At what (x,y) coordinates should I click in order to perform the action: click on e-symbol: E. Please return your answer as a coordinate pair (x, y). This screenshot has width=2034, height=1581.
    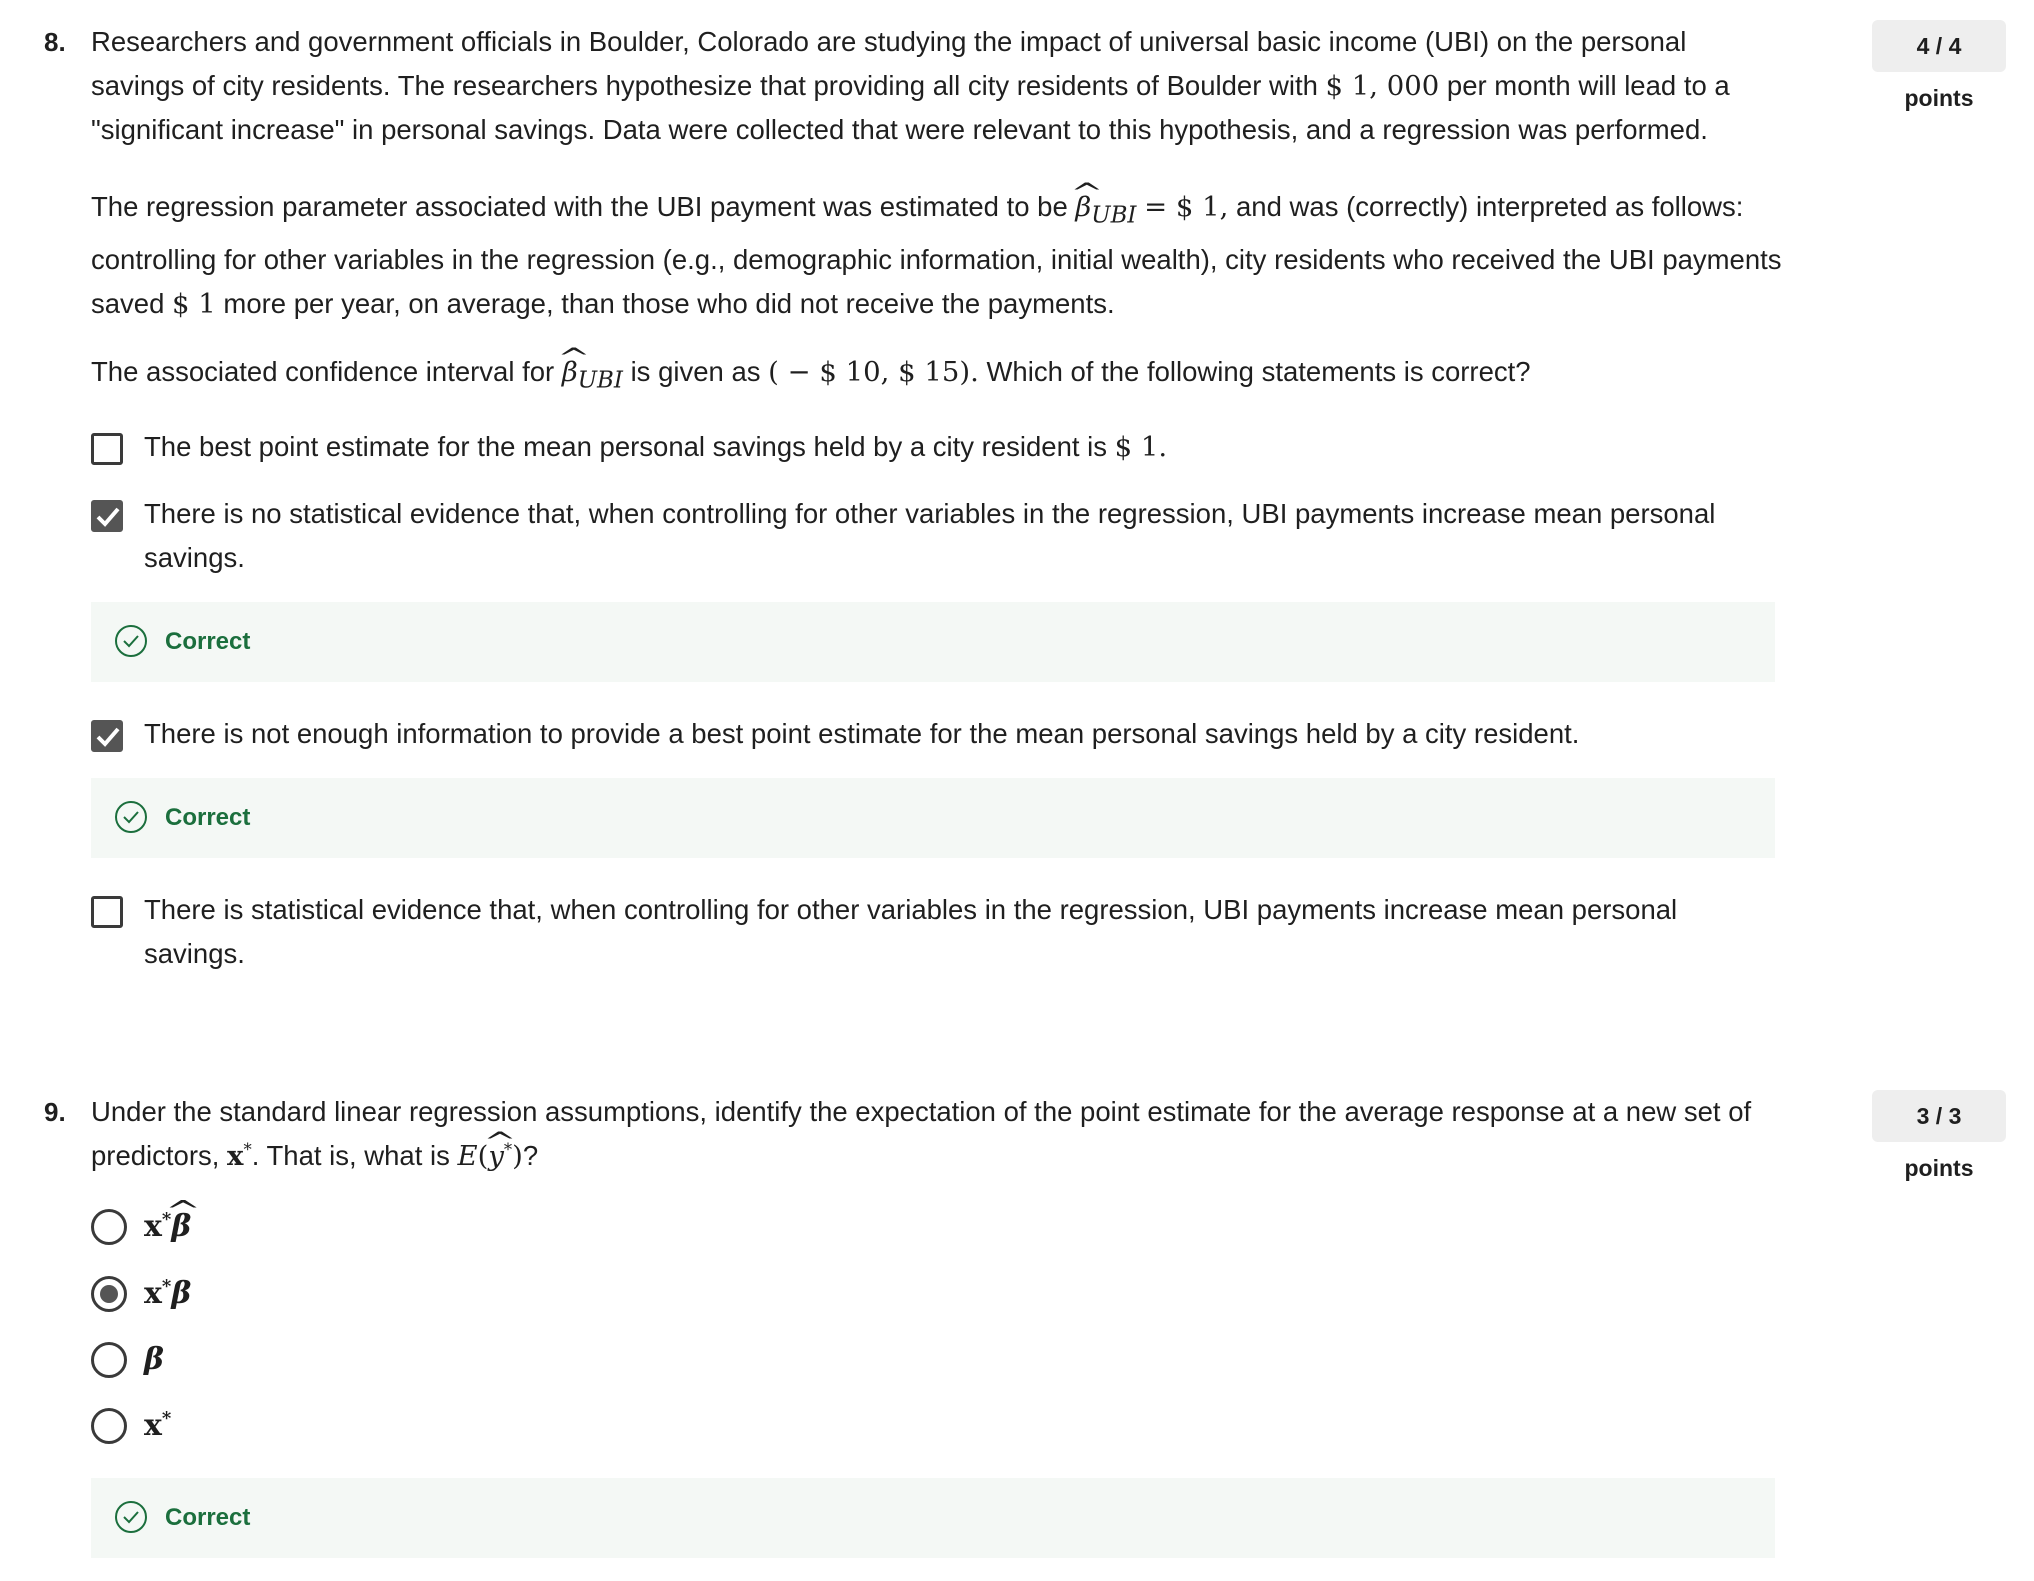
    Looking at the image, I should click on (467, 1156).